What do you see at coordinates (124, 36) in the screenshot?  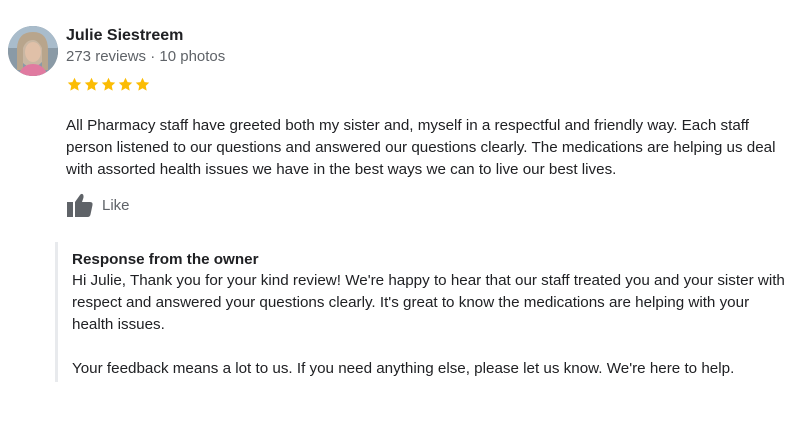 I see `author-name: Julie Siestreem` at bounding box center [124, 36].